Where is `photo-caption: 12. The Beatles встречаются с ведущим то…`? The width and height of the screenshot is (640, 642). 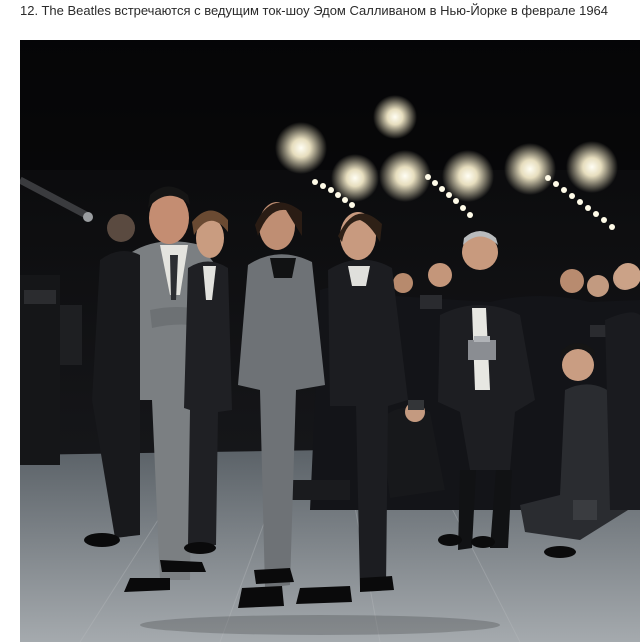
photo-caption: 12. The Beatles встречаются с ведущим то… is located at coordinates (314, 10).